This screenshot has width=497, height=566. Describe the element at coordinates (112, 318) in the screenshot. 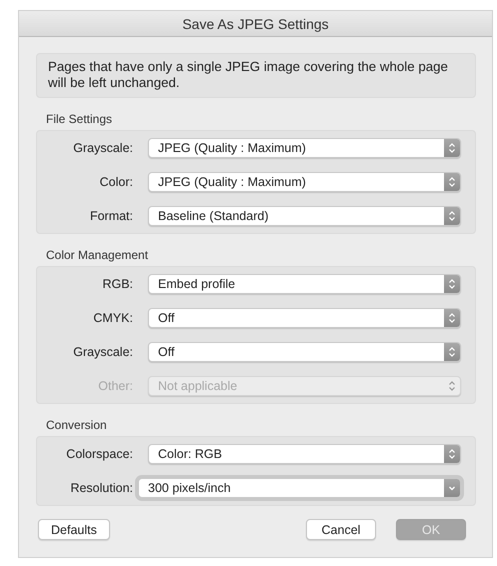

I see `field-label: CMYK:` at that location.